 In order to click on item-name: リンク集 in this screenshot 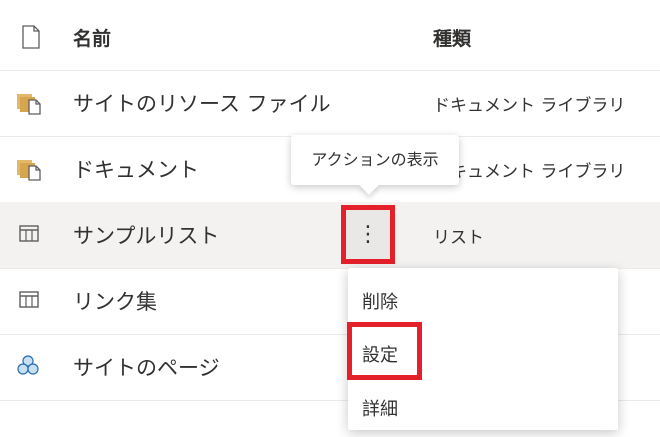, I will do `click(115, 301)`.